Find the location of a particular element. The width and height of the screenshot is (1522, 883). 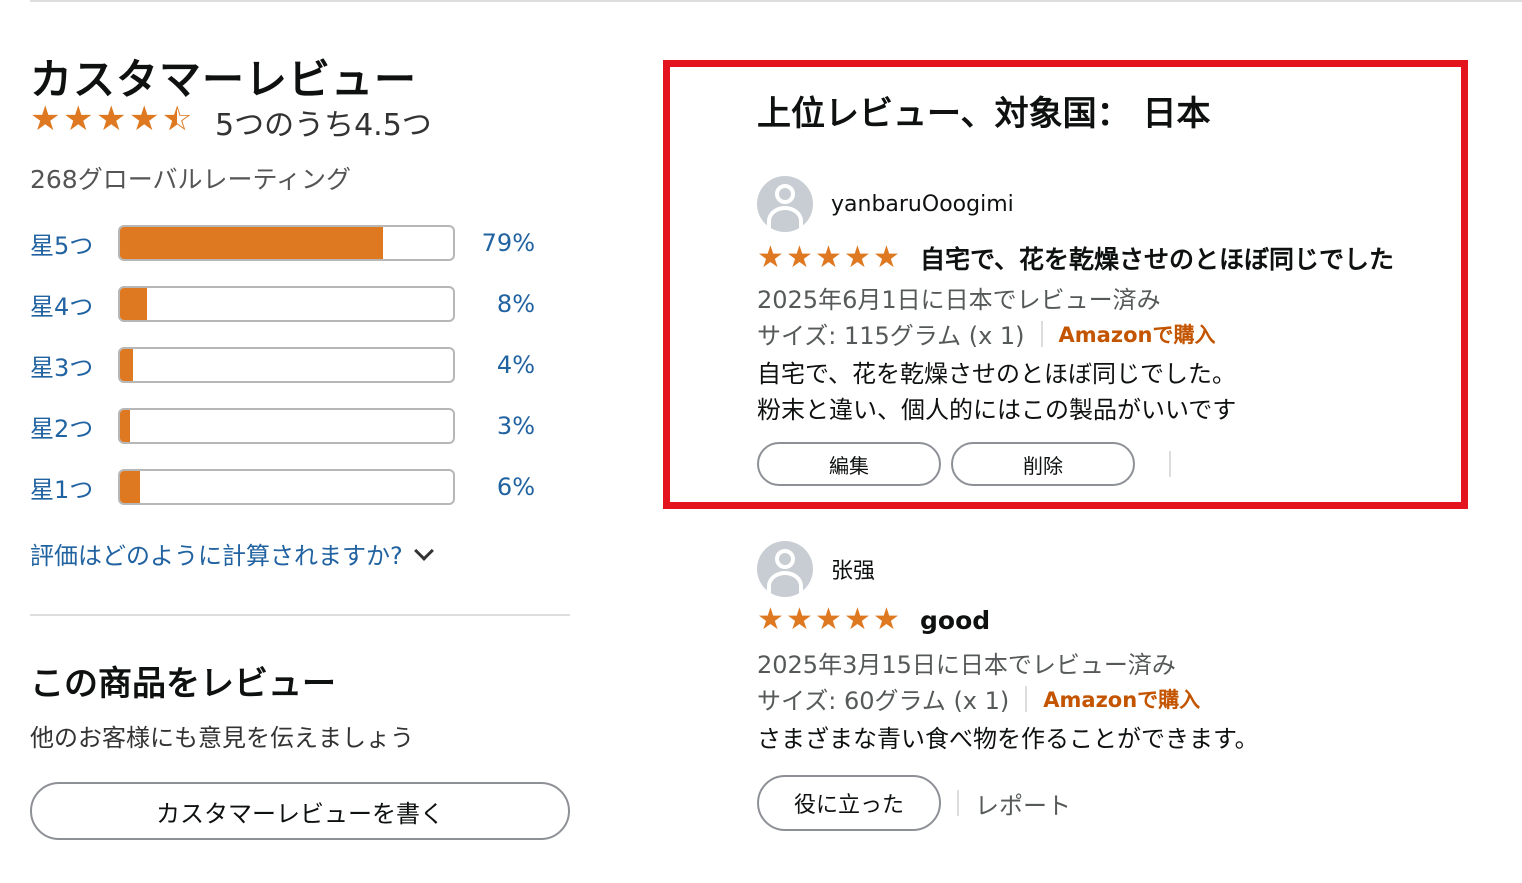

delete-button: 削除 is located at coordinates (1043, 464).